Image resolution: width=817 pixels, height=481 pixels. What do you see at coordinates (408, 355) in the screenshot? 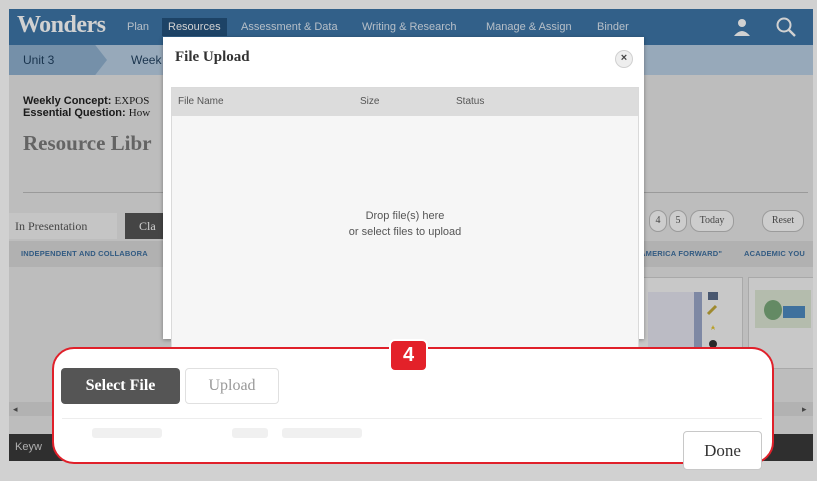
I see `step-badge: 4` at bounding box center [408, 355].